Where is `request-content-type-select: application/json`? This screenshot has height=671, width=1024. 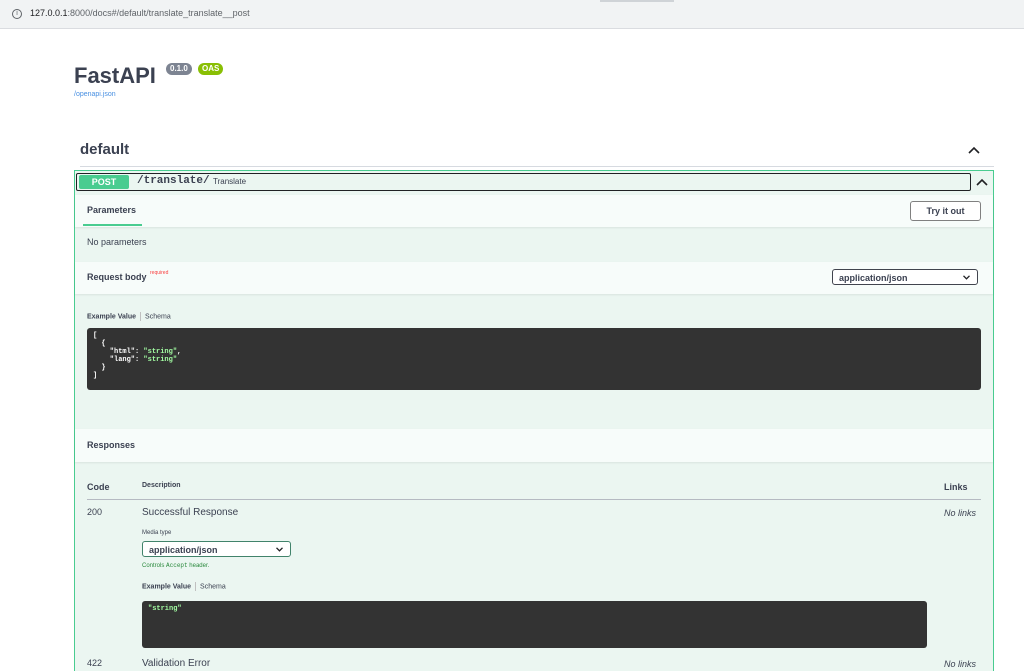 request-content-type-select: application/json is located at coordinates (905, 277).